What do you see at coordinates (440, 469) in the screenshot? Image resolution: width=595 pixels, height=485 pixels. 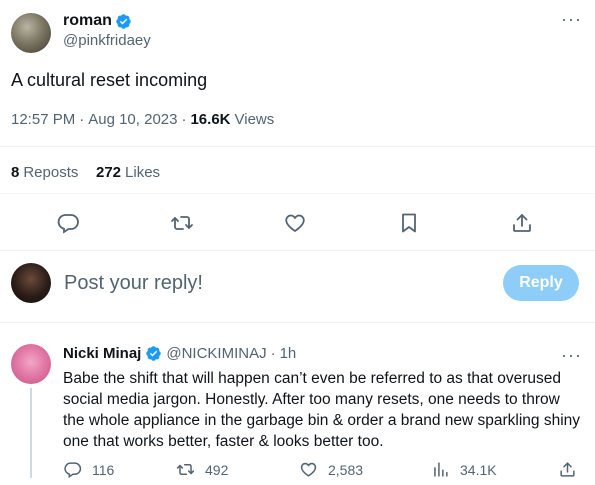 I see `views-chart-icon` at bounding box center [440, 469].